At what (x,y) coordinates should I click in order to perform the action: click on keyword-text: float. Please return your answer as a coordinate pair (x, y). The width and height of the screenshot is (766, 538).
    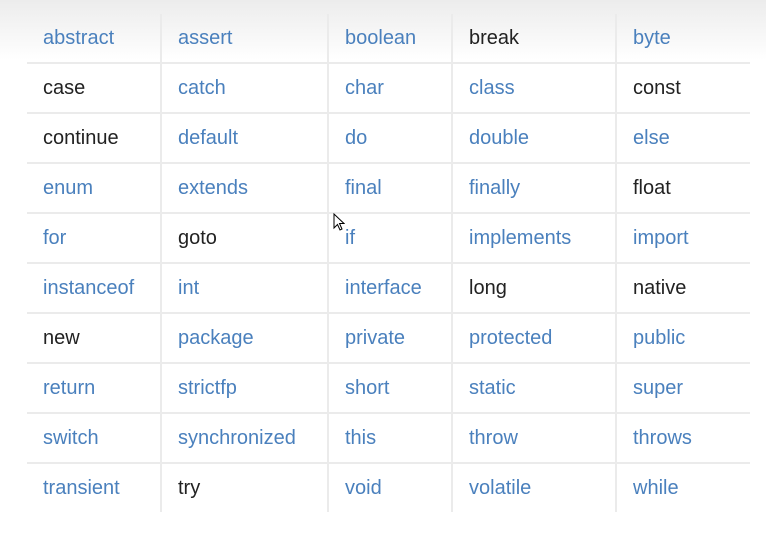
    Looking at the image, I should click on (682, 188).